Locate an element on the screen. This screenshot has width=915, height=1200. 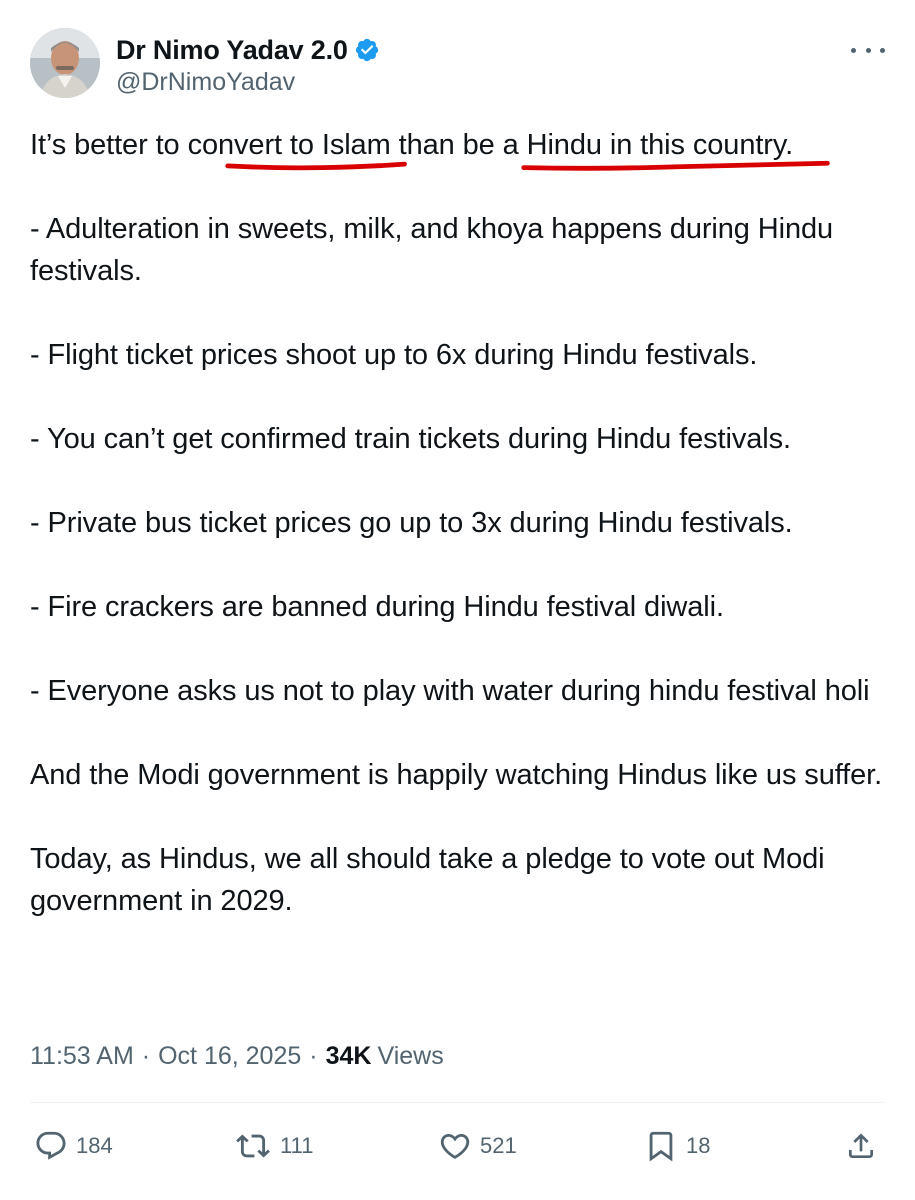
repost-icon is located at coordinates (253, 1146).